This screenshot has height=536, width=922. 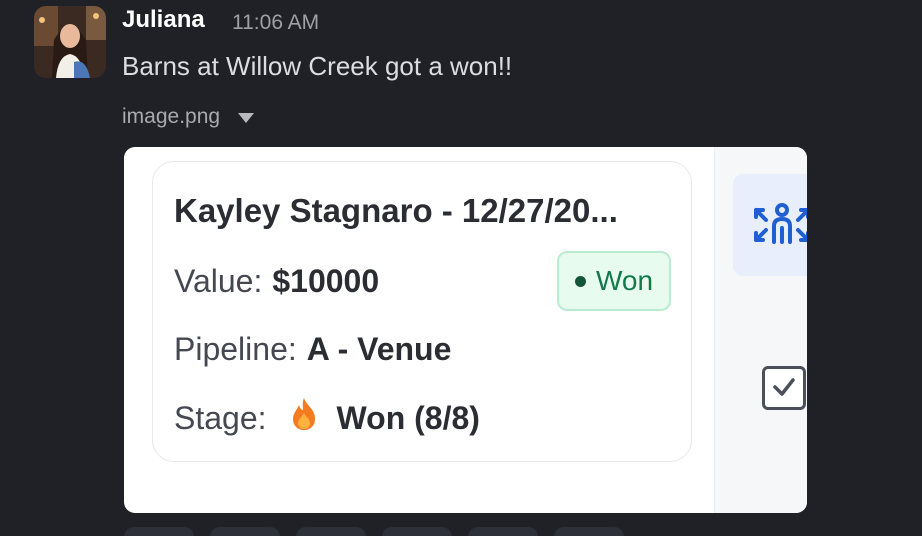 What do you see at coordinates (327, 418) in the screenshot?
I see `stage-row: Stage: Won (8/8)` at bounding box center [327, 418].